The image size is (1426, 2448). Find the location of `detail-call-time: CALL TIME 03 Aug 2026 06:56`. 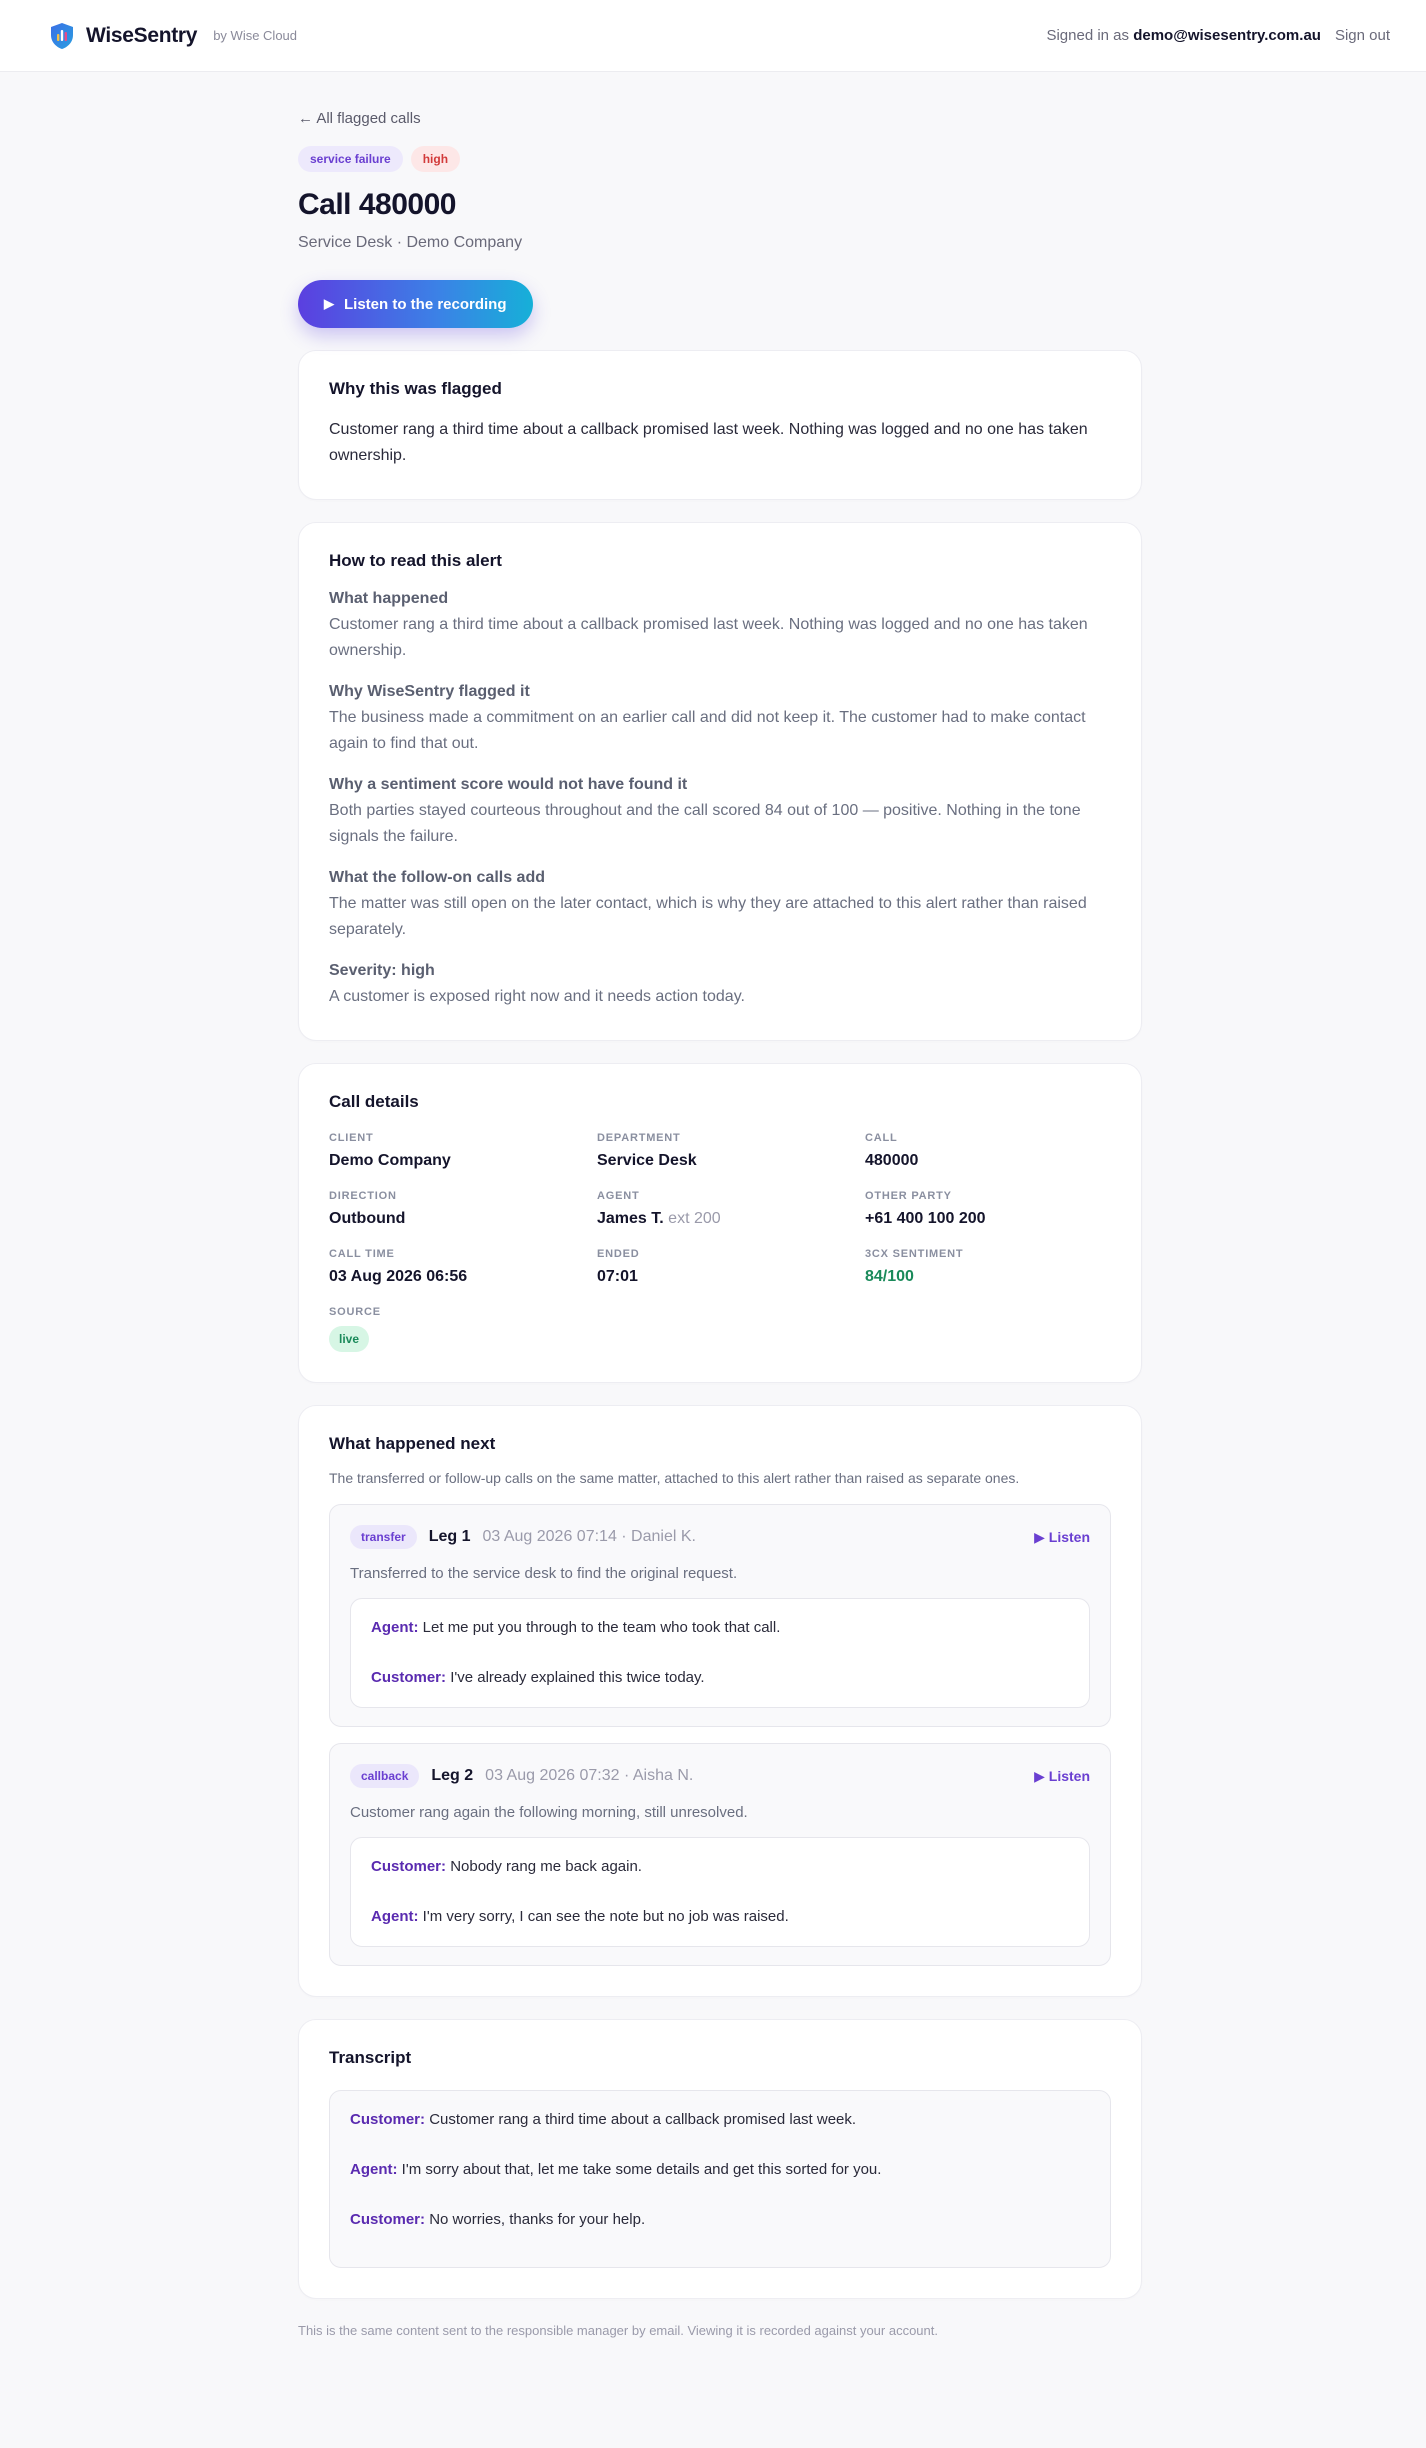

detail-call-time: CALL TIME 03 Aug 2026 06:56 is located at coordinates (463, 1267).